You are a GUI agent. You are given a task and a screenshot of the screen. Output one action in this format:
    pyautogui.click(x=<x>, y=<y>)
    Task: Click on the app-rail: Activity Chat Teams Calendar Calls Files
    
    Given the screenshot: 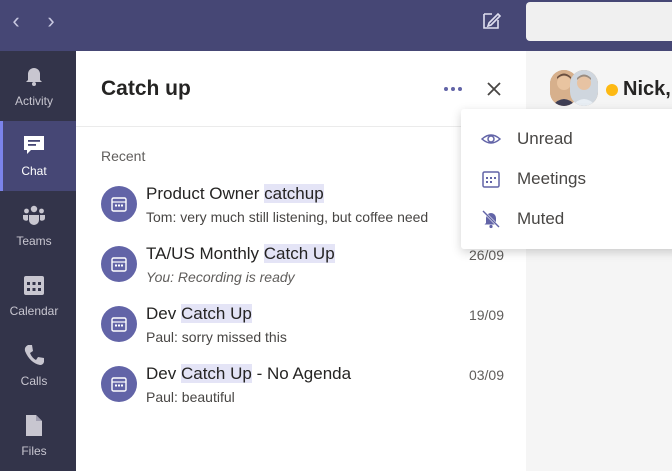 What is the action you would take?
    pyautogui.click(x=38, y=261)
    